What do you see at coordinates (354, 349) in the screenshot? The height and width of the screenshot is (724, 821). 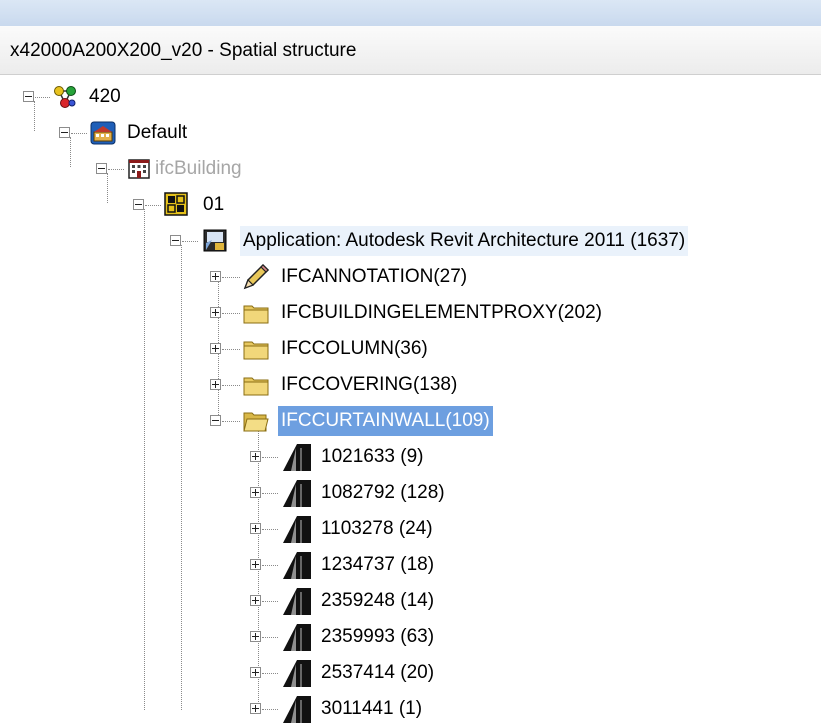 I see `tree-node-group: IFCCOLUMN(36)` at bounding box center [354, 349].